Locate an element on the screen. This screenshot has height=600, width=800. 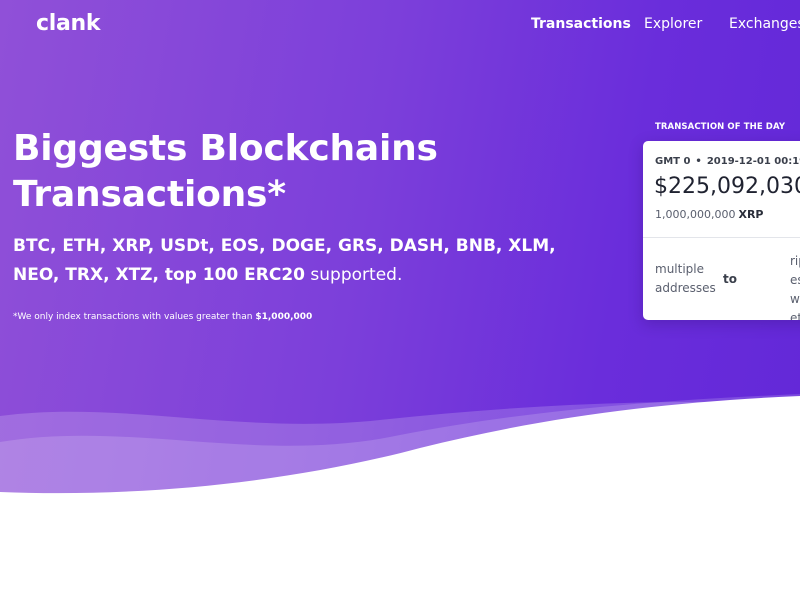
nav-exchanges: Exchanges is located at coordinates (764, 24).